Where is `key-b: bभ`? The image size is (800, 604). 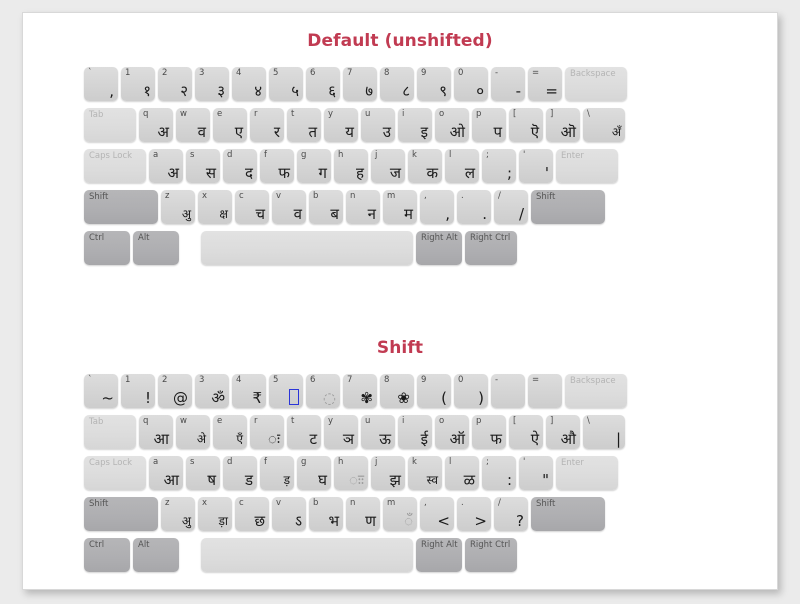
key-b: bभ is located at coordinates (326, 514).